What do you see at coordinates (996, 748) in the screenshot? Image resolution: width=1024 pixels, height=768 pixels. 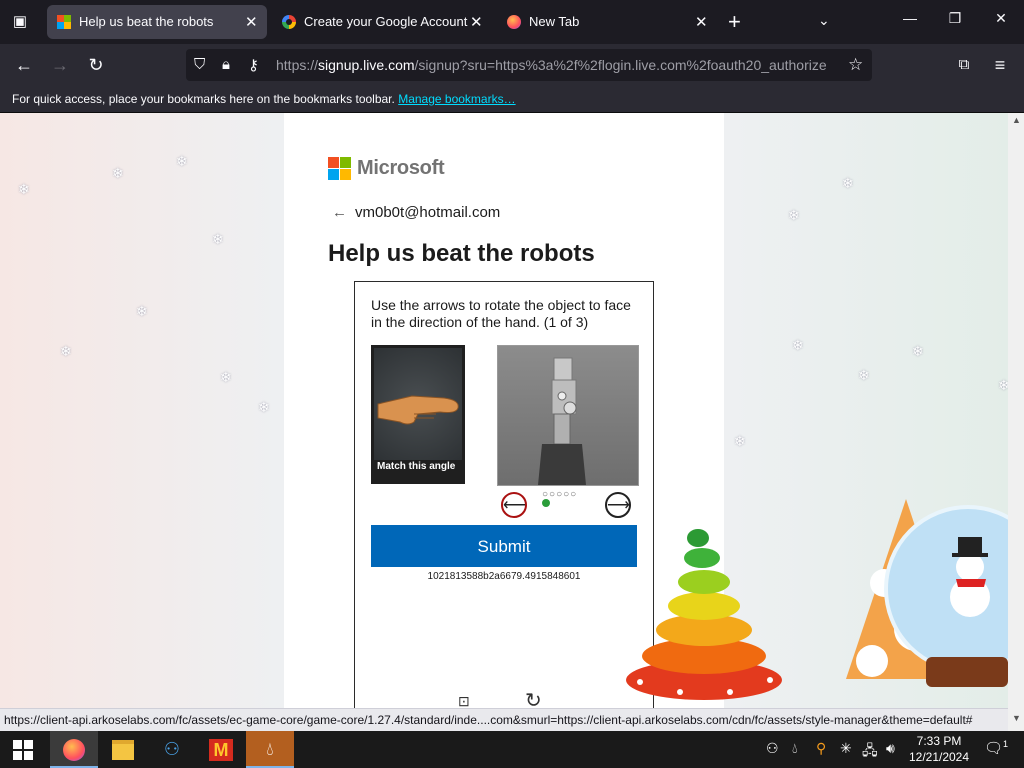 I see `notification-center-icon: 🗨︎1` at bounding box center [996, 748].